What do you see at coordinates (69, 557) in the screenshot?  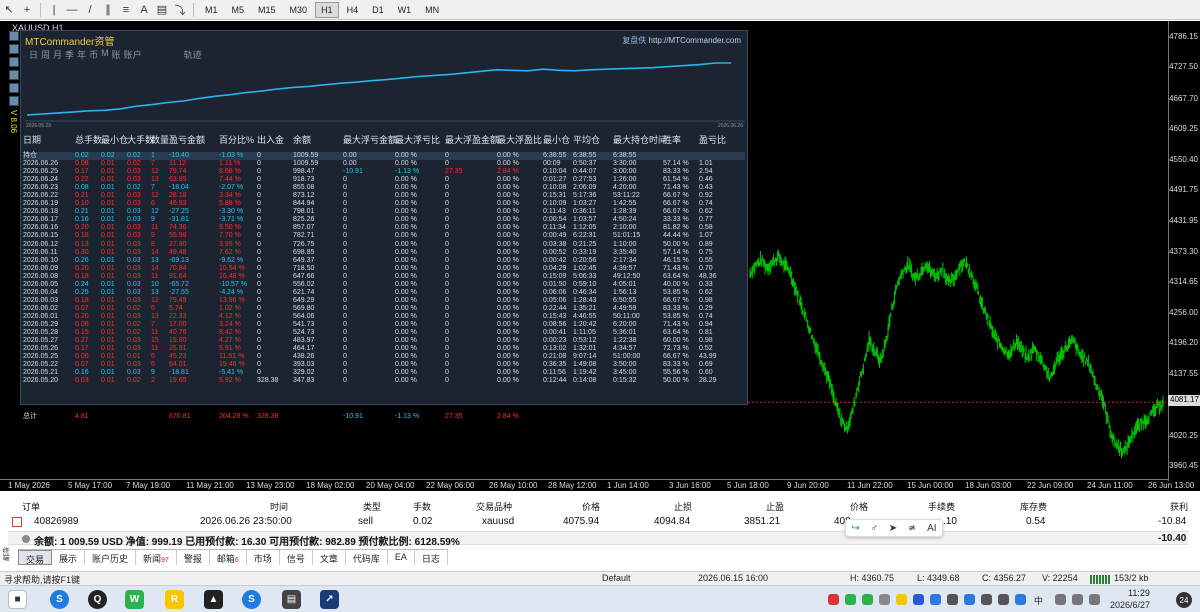 I see `terminal-tab: 展示` at bounding box center [69, 557].